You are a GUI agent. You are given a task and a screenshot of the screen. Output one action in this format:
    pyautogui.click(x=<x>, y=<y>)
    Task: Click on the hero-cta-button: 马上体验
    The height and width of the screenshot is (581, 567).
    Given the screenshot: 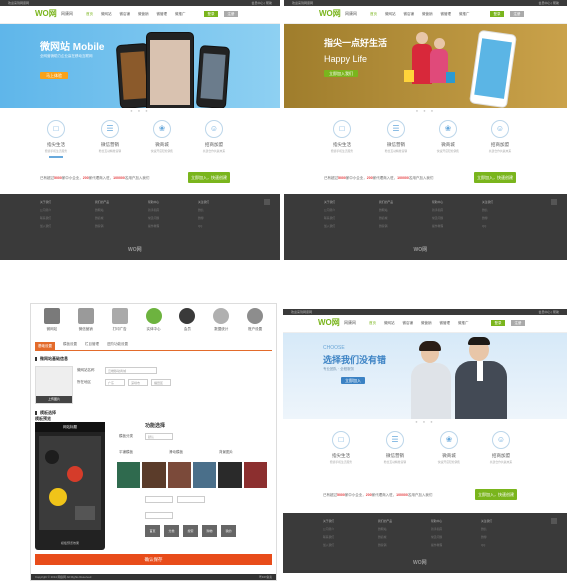 What is the action you would take?
    pyautogui.click(x=54, y=75)
    